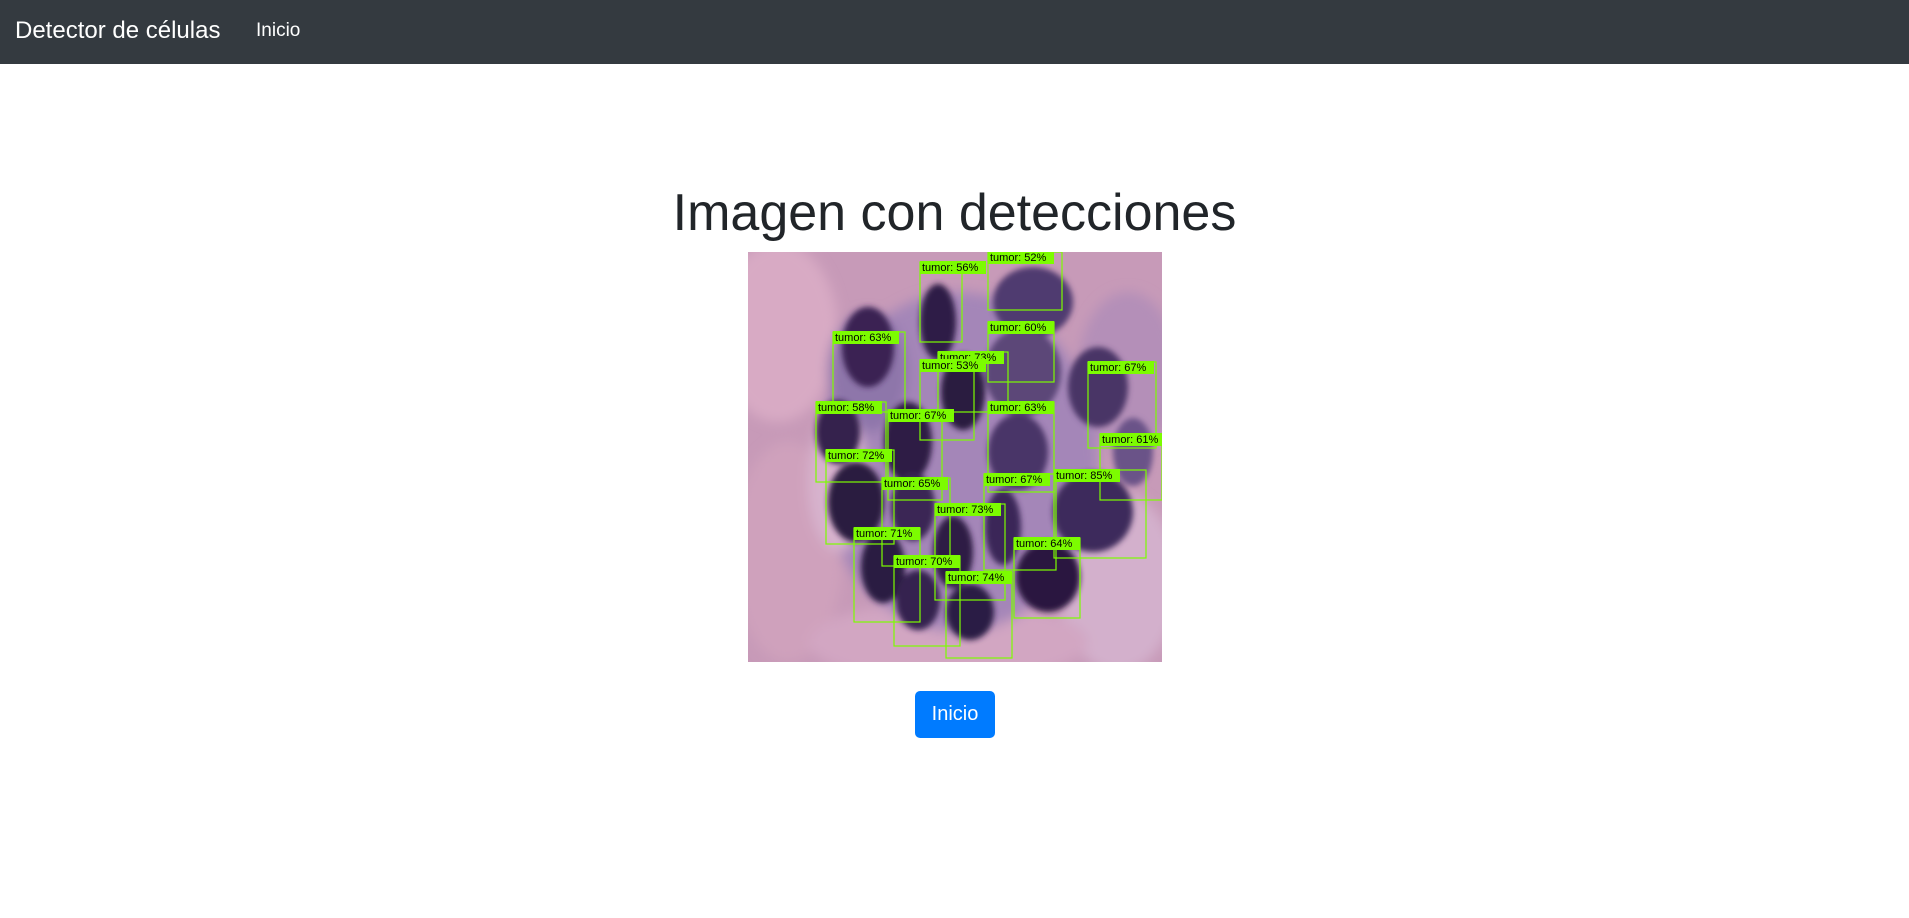  I want to click on detection-label: tumor: 61%, so click(1130, 440).